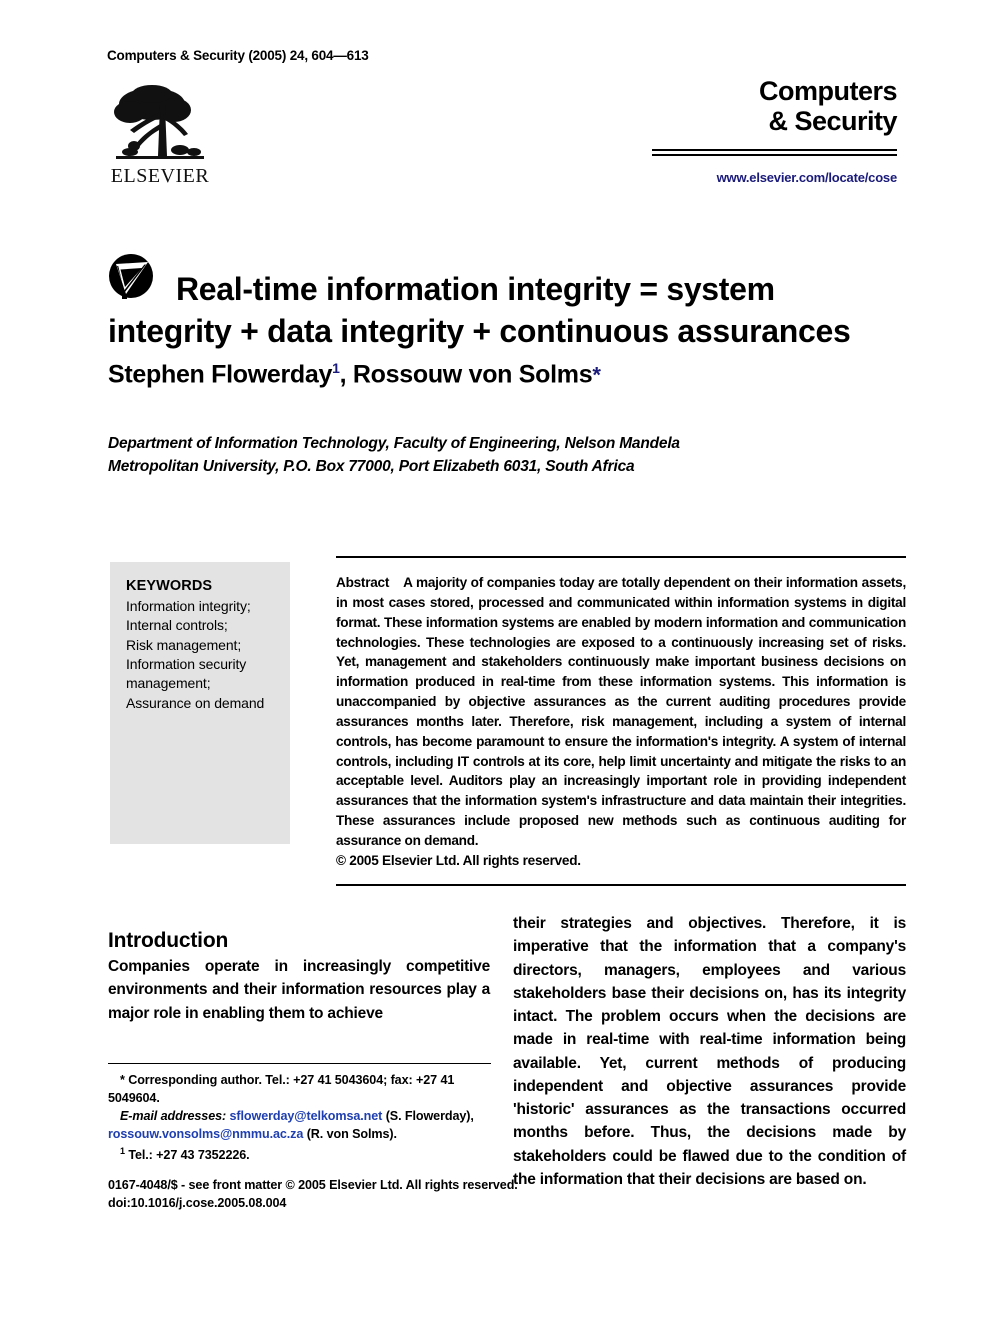 The height and width of the screenshot is (1323, 992). Describe the element at coordinates (774, 153) in the screenshot. I see `masthead-divider` at that location.